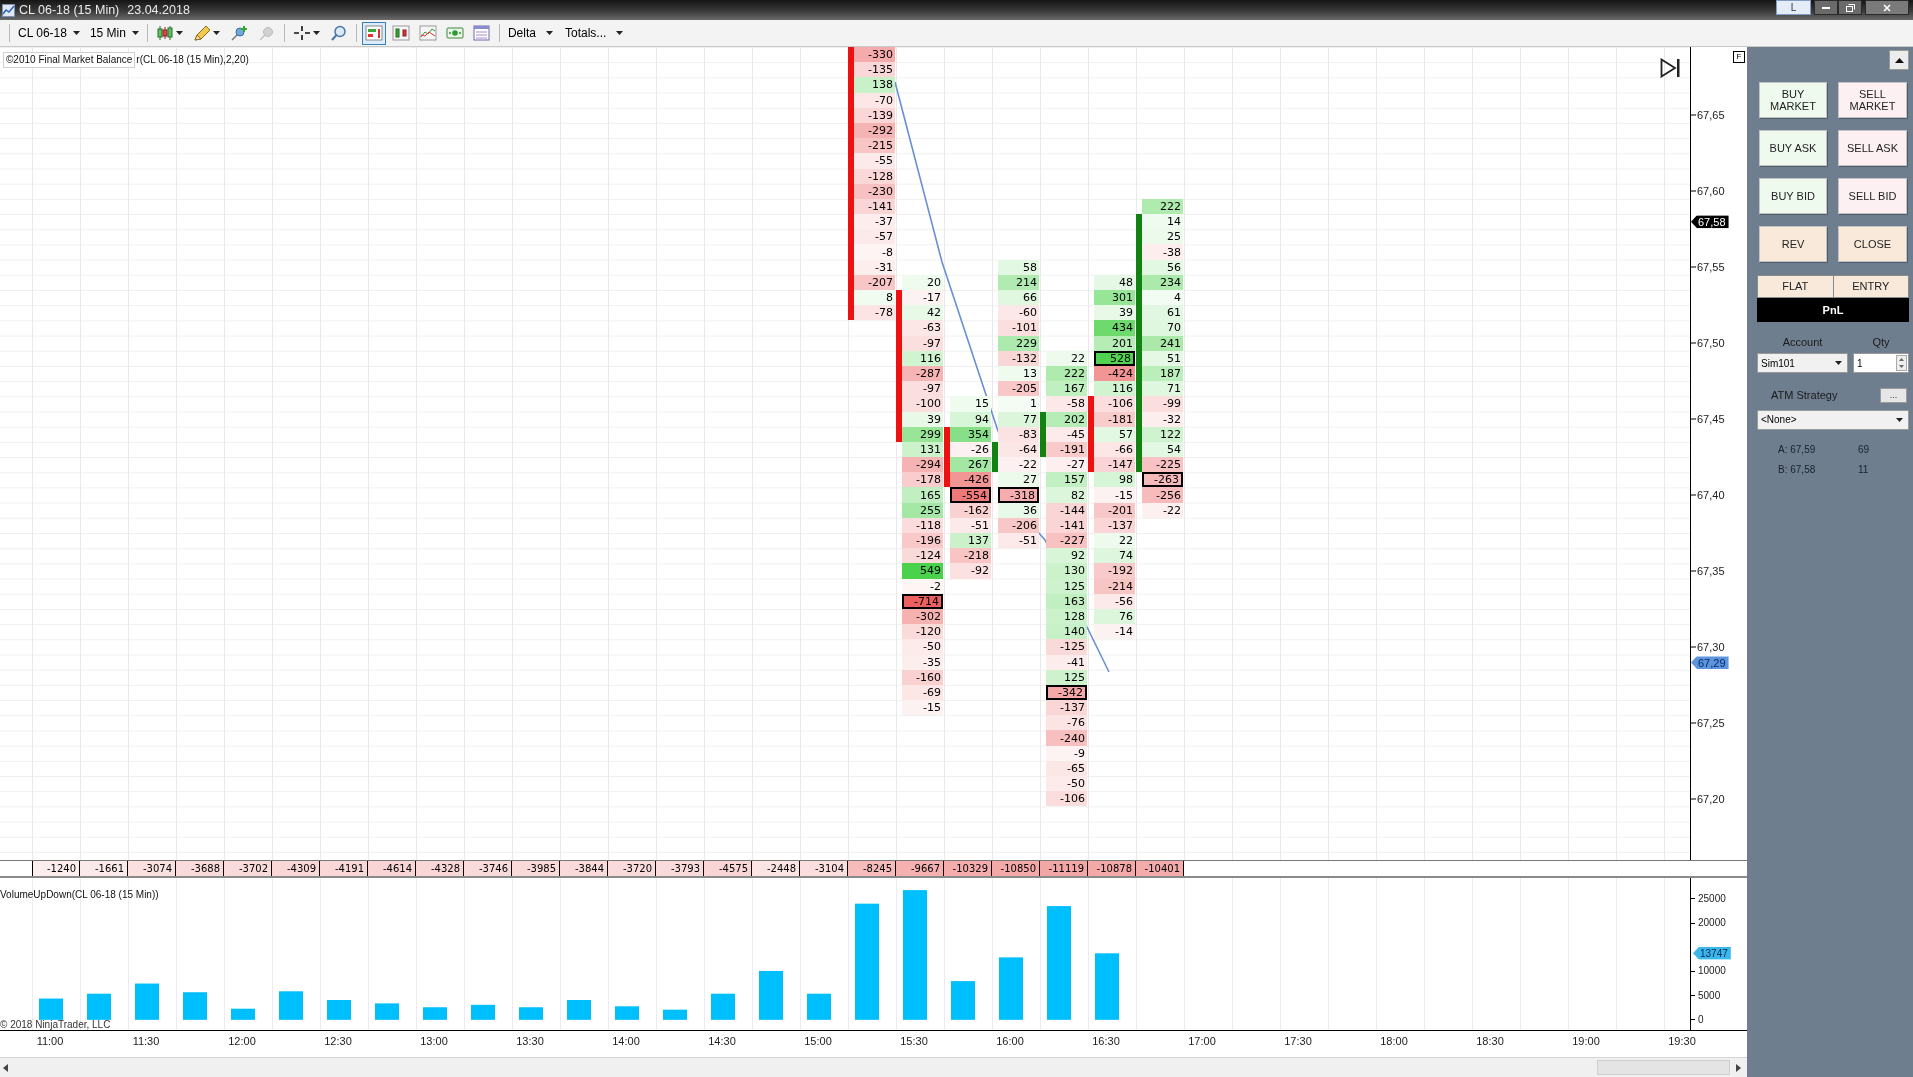 This screenshot has height=1077, width=1913. I want to click on delta-cell: 157, so click(1066, 480).